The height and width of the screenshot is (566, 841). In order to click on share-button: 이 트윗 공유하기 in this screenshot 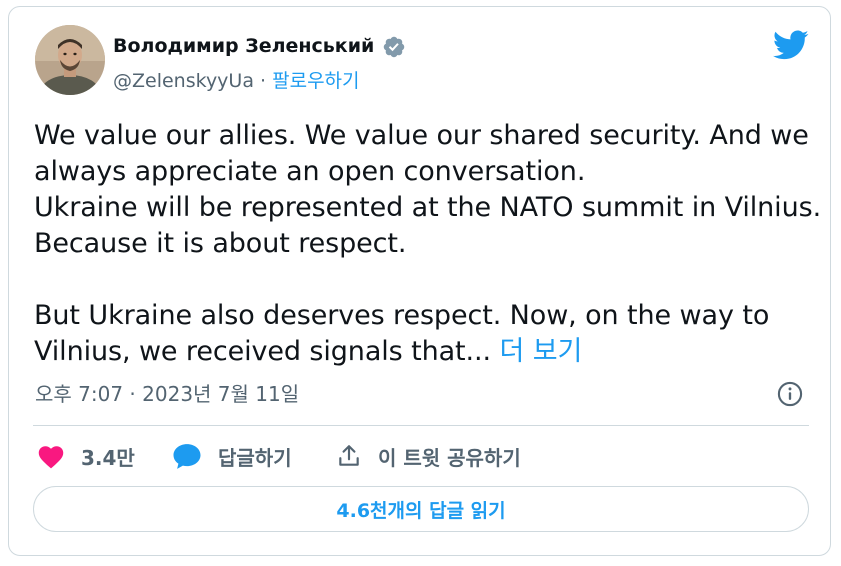, I will do `click(428, 456)`.